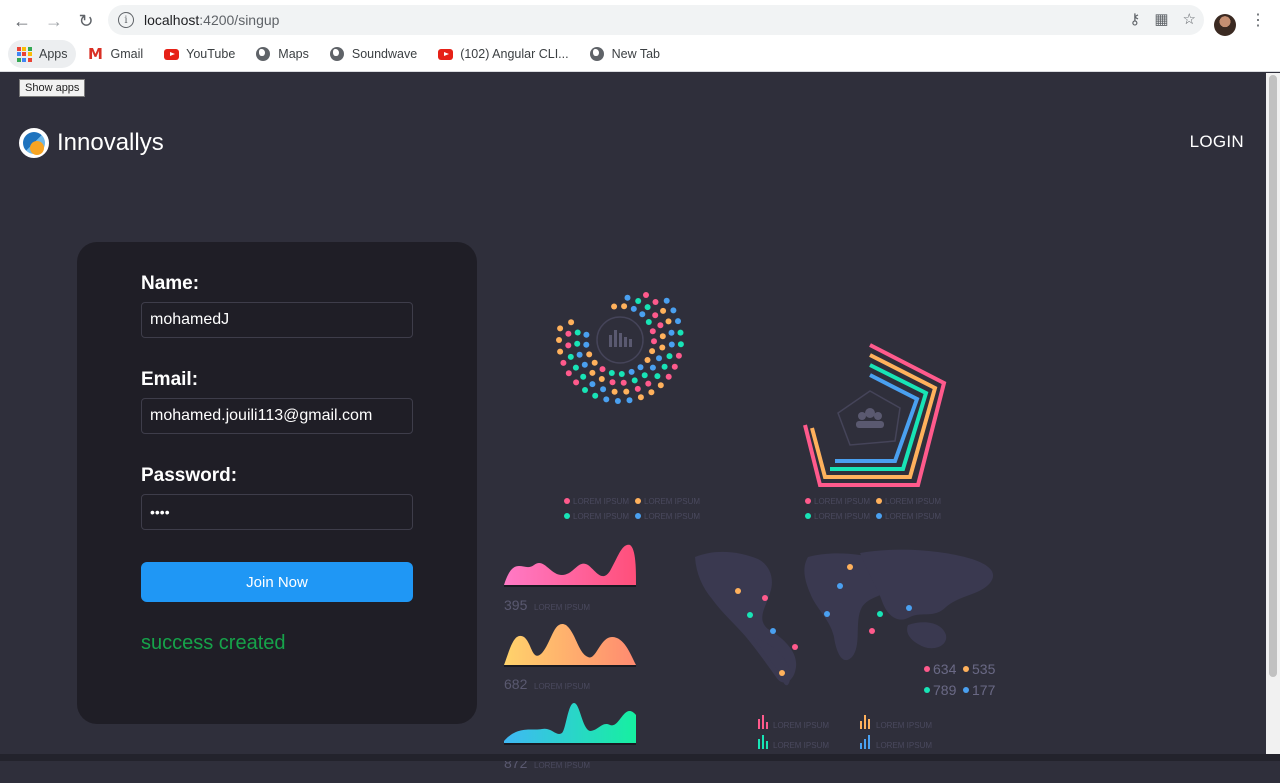  I want to click on svg-text: 789, so click(945, 690).